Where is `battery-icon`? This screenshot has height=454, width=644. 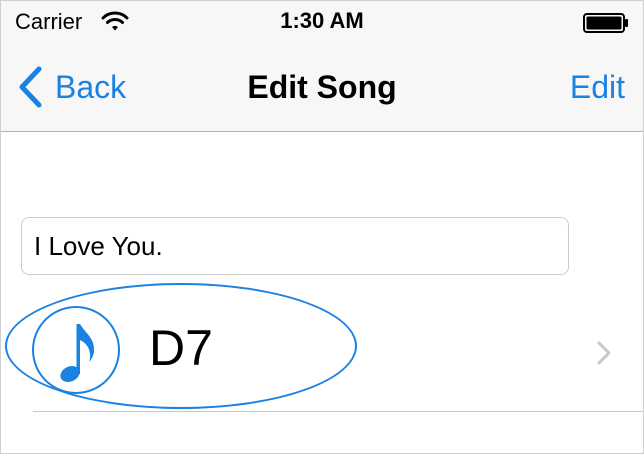
battery-icon is located at coordinates (605, 23).